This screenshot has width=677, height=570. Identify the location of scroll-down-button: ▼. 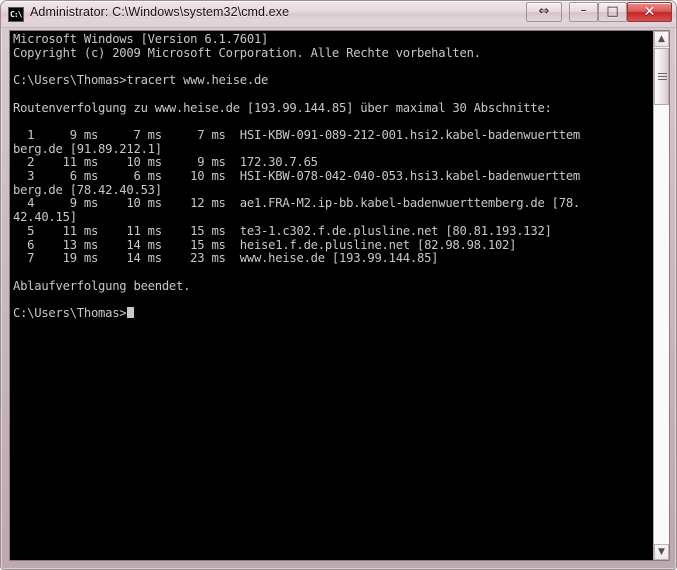
(661, 552).